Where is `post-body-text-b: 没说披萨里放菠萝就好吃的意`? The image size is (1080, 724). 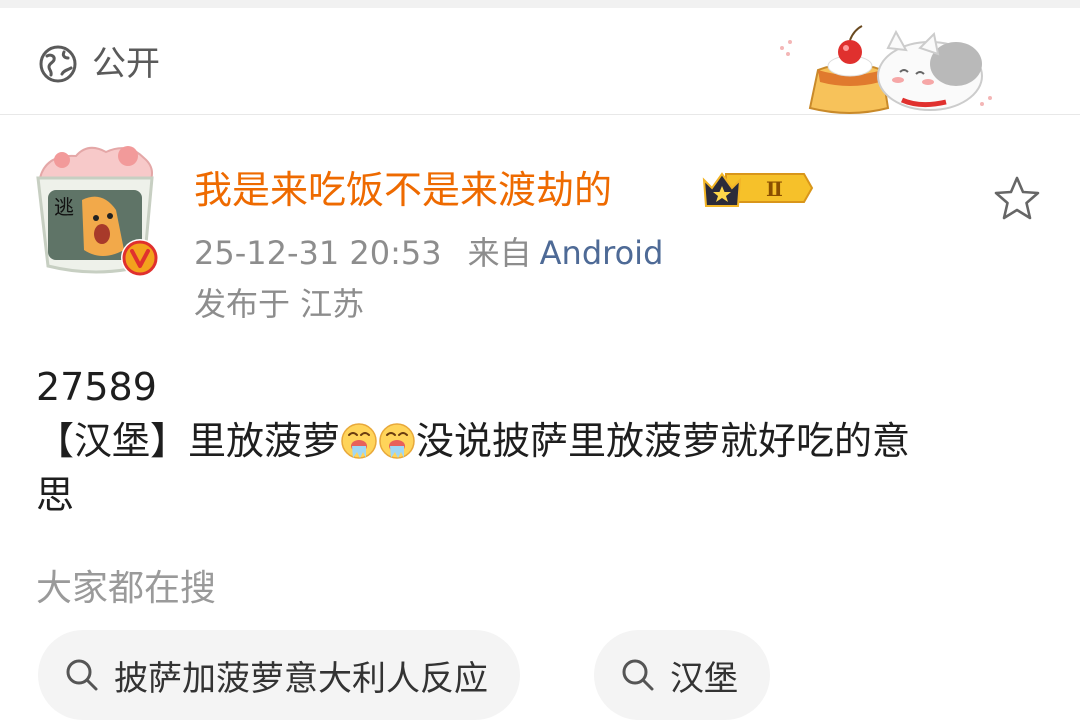 post-body-text-b: 没说披萨里放菠萝就好吃的意 is located at coordinates (663, 441).